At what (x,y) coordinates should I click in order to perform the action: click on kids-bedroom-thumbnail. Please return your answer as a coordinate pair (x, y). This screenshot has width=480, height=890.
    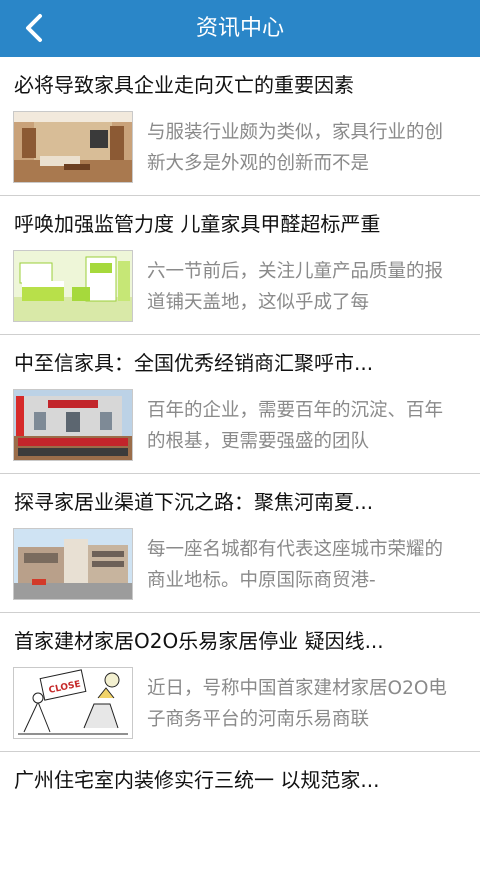
    Looking at the image, I should click on (73, 286).